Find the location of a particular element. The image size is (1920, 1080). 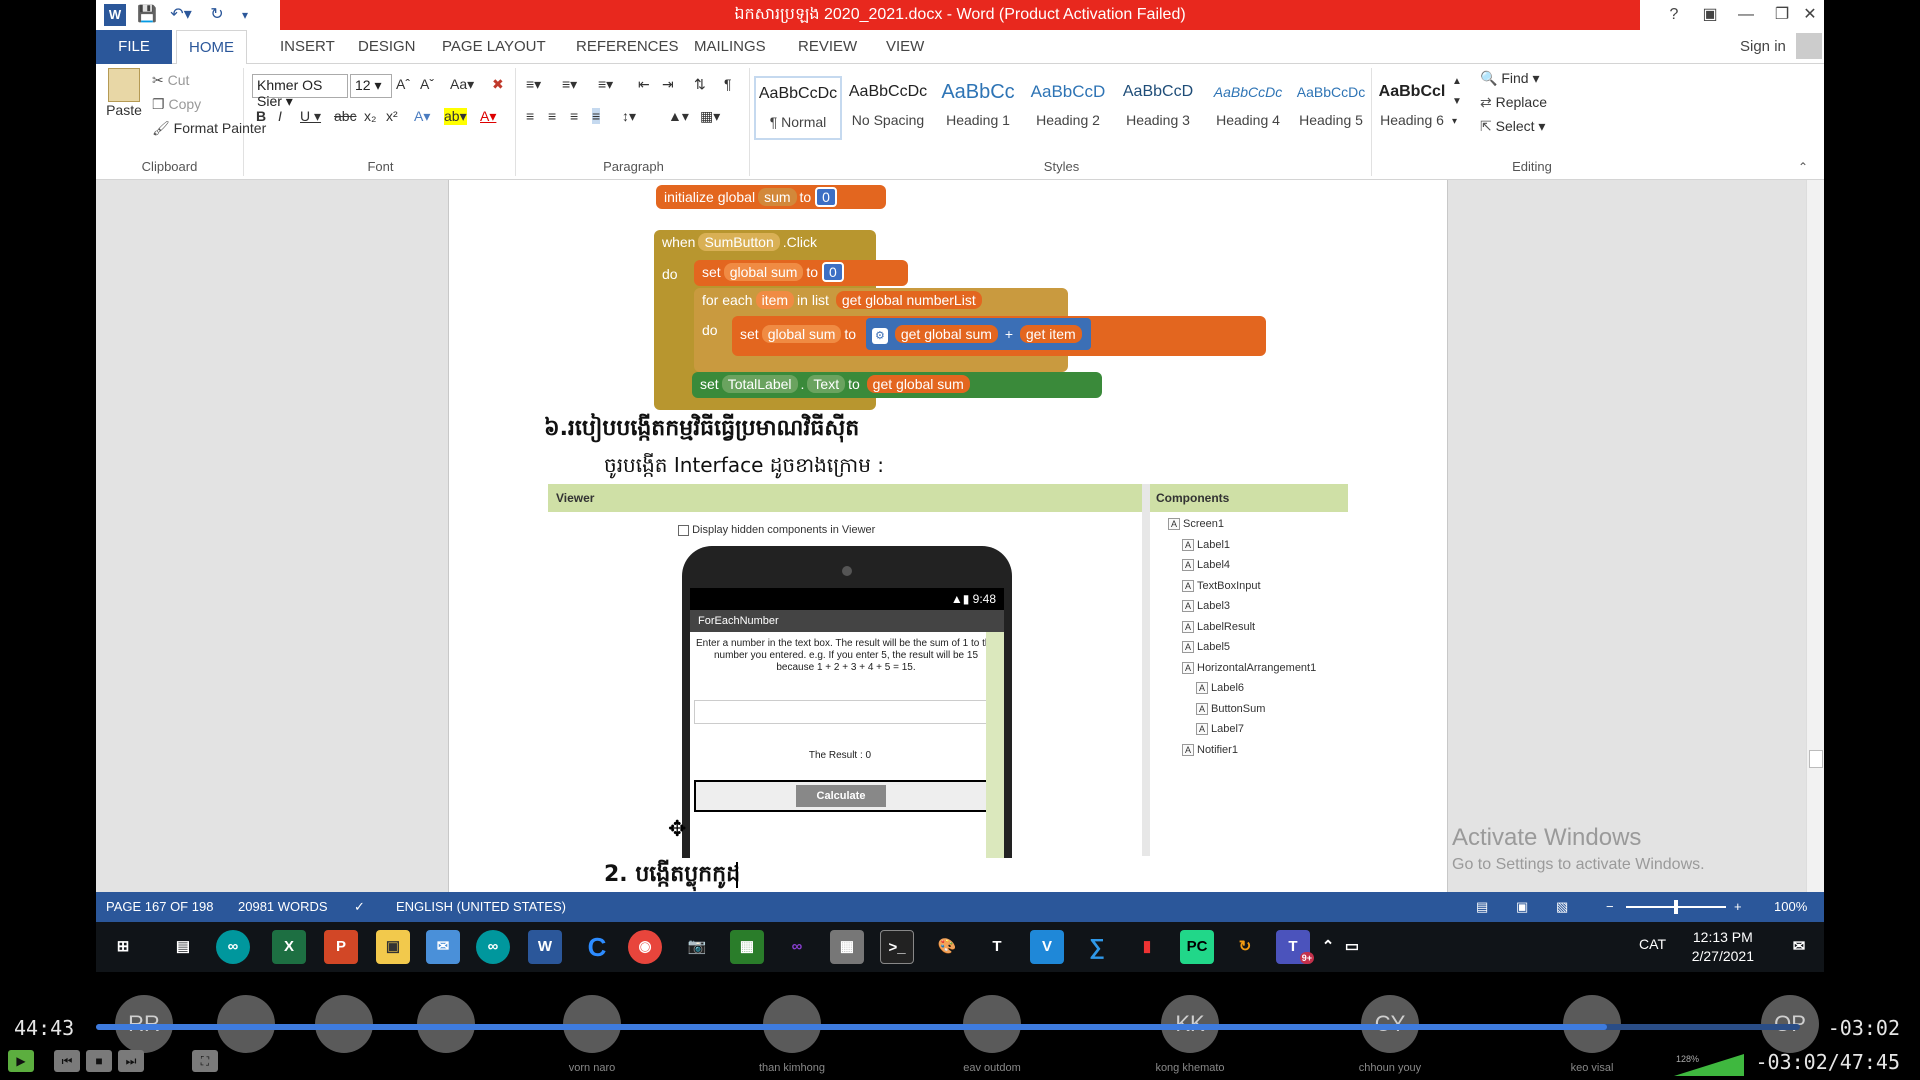

ribbon-display-icon: ▣ is located at coordinates (1710, 15).